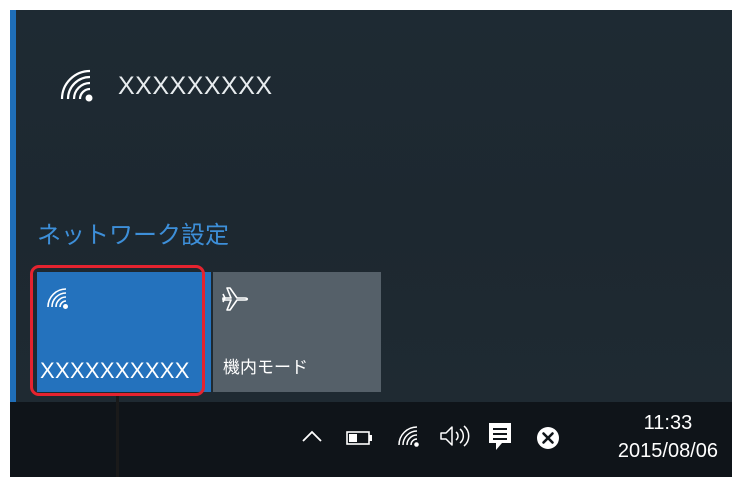 The height and width of the screenshot is (477, 739). I want to click on accent-stripe, so click(13, 206).